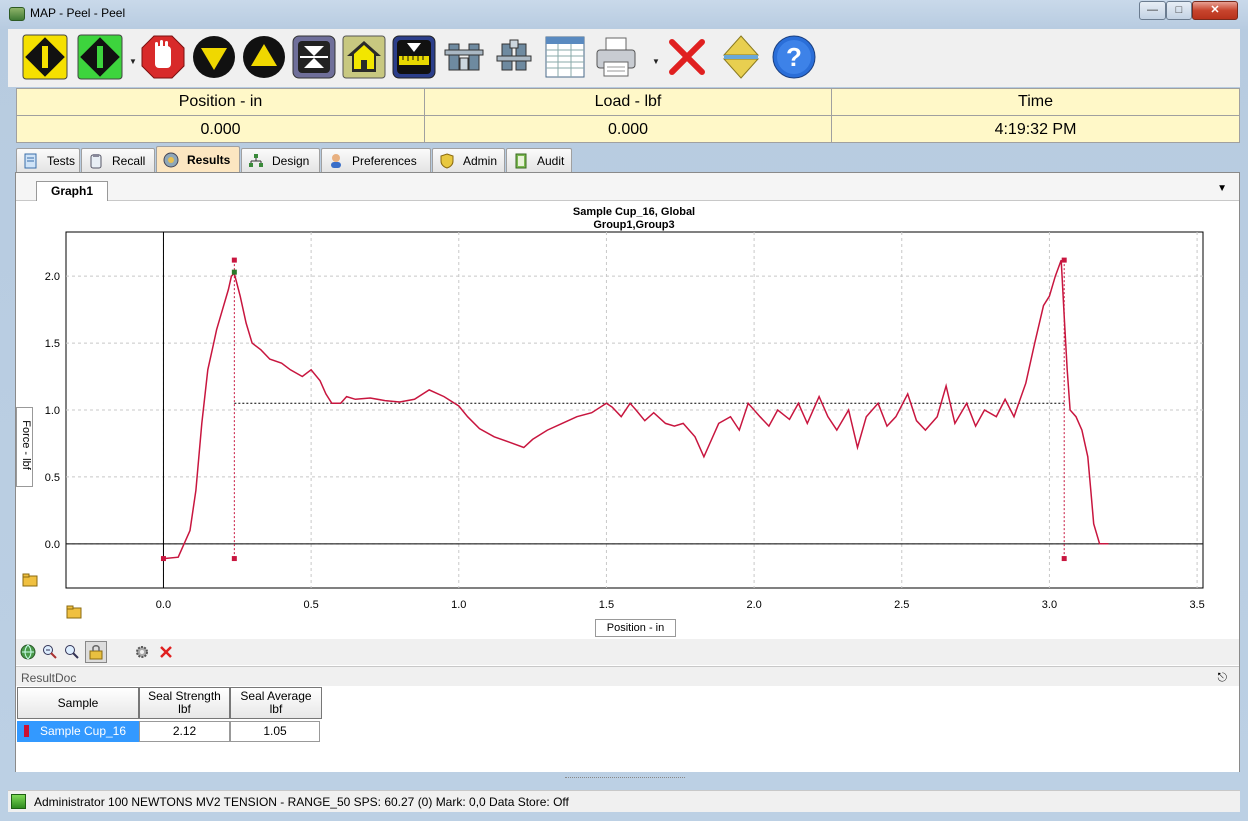 The width and height of the screenshot is (1248, 821). I want to click on delete-icon, so click(687, 57).